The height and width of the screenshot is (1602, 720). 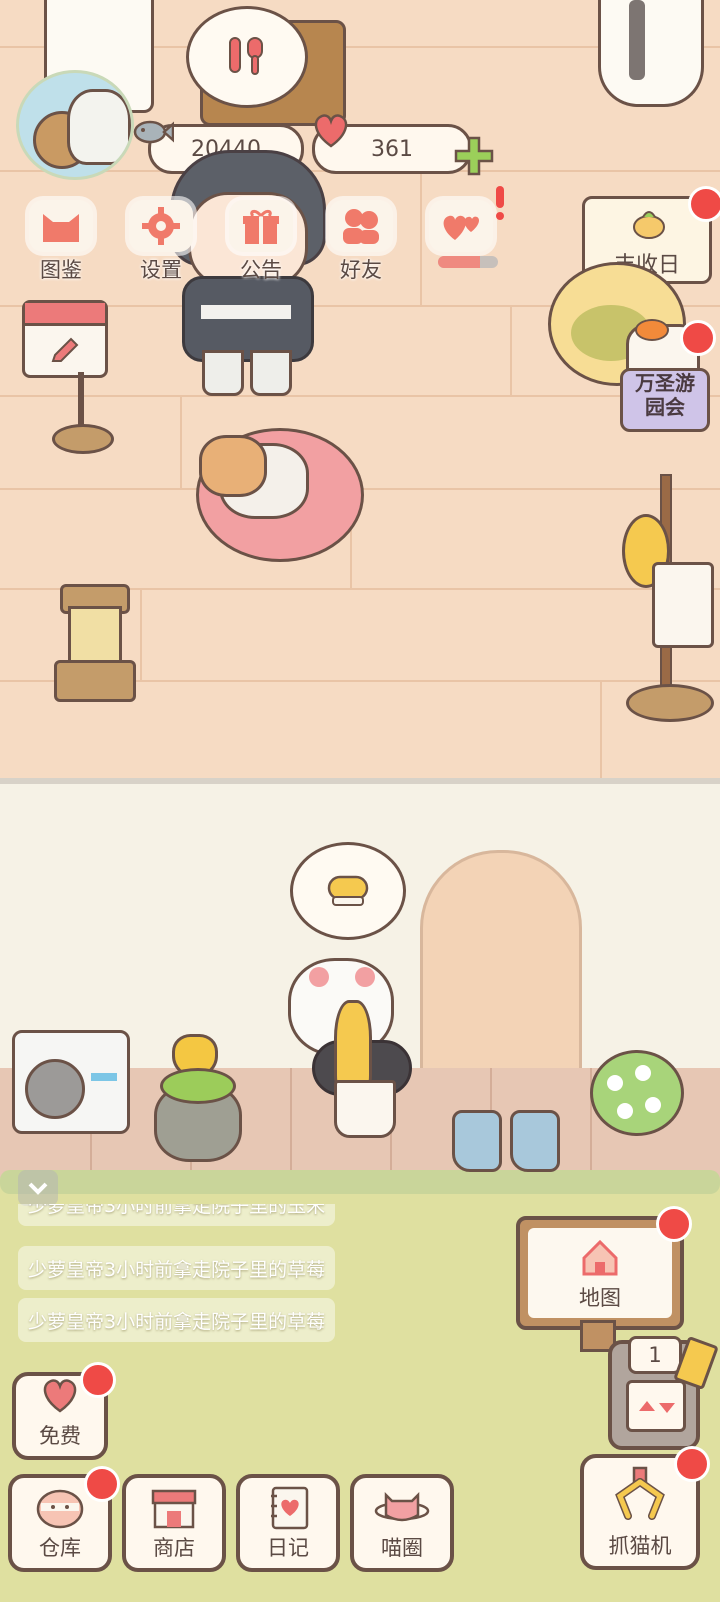 I want to click on floor-plank-line, so click(x=360, y=396).